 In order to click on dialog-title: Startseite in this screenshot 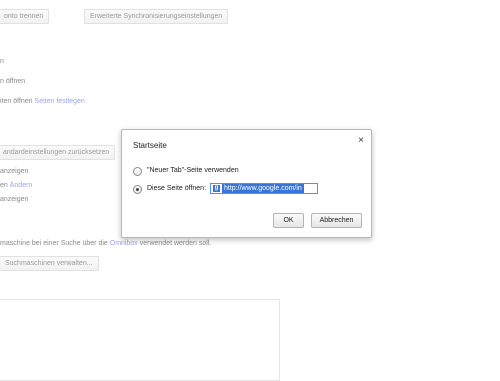, I will do `click(150, 145)`.